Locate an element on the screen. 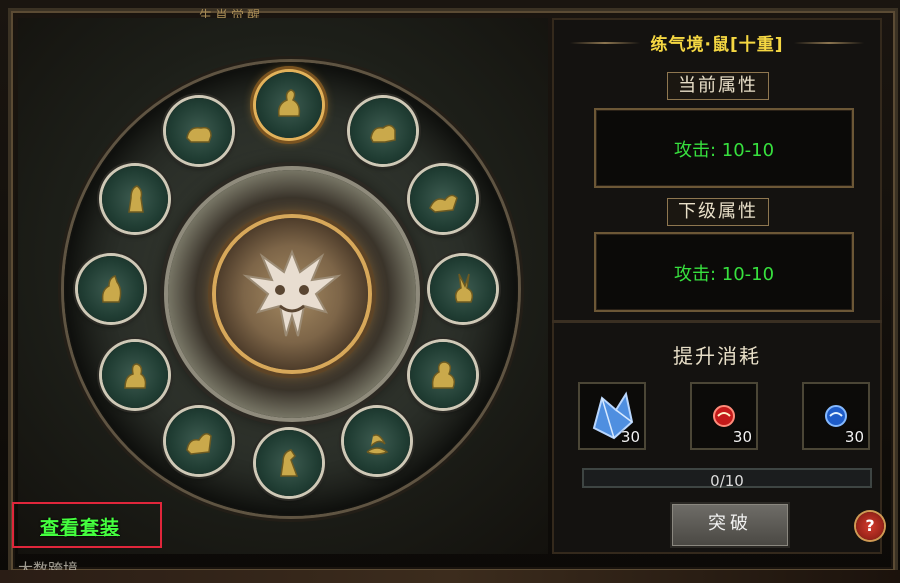  dragon-figure-icon is located at coordinates (443, 375).